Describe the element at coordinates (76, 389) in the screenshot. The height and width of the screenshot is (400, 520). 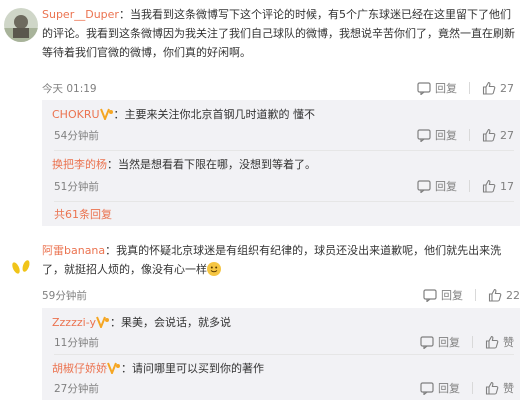
I see `reply-time: 27分钟前` at that location.